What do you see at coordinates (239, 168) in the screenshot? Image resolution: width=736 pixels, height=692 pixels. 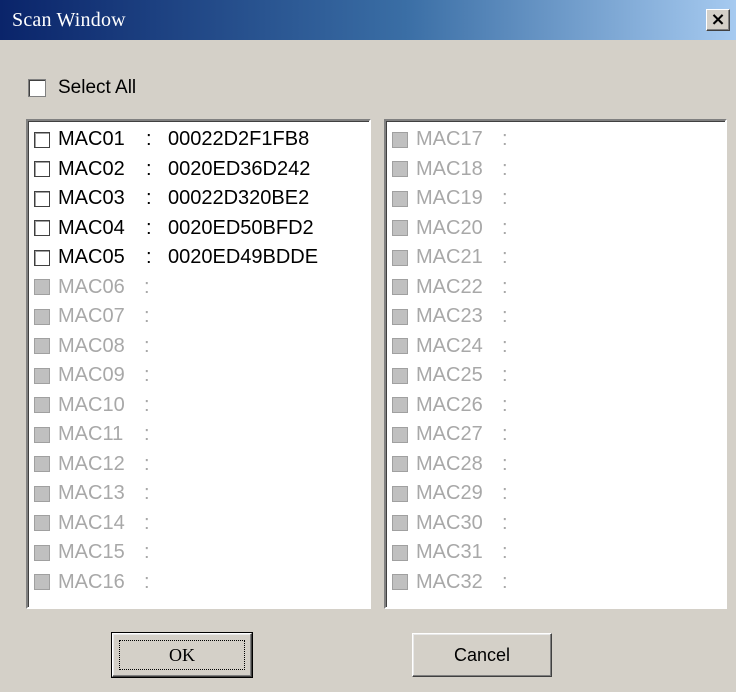 I see `mac-address-value: 0020ED36D242` at bounding box center [239, 168].